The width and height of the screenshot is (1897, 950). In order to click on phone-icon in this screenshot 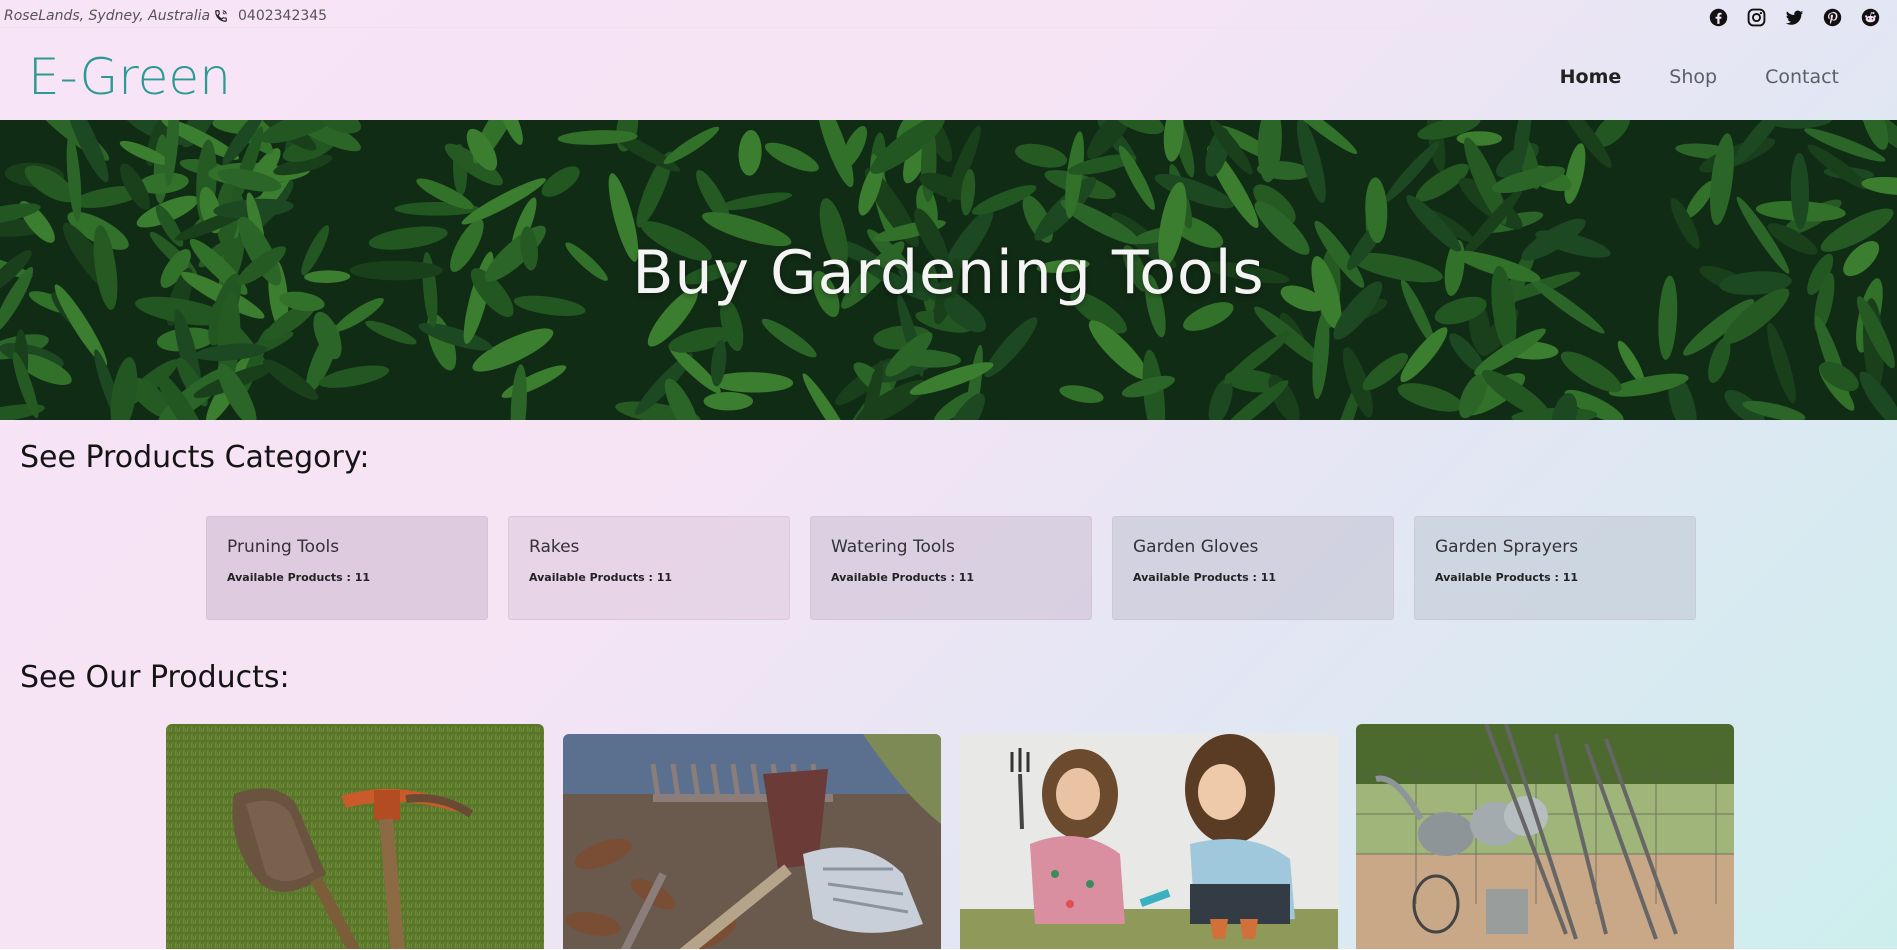, I will do `click(221, 16)`.